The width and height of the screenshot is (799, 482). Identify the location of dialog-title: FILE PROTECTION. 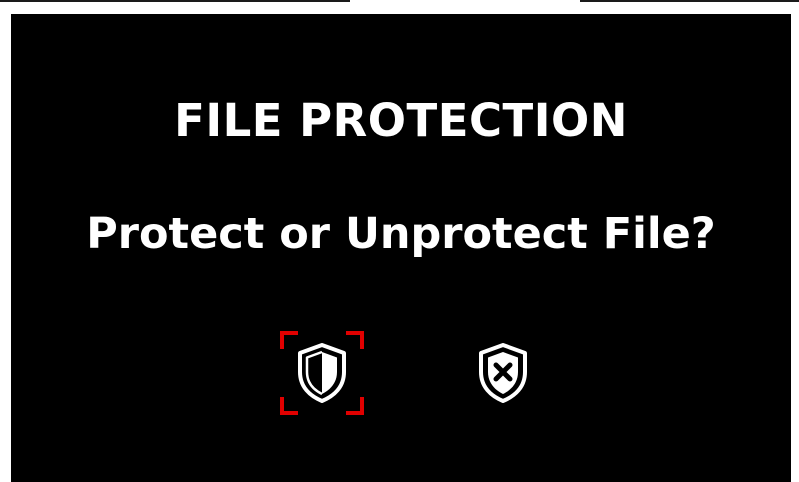
(401, 120).